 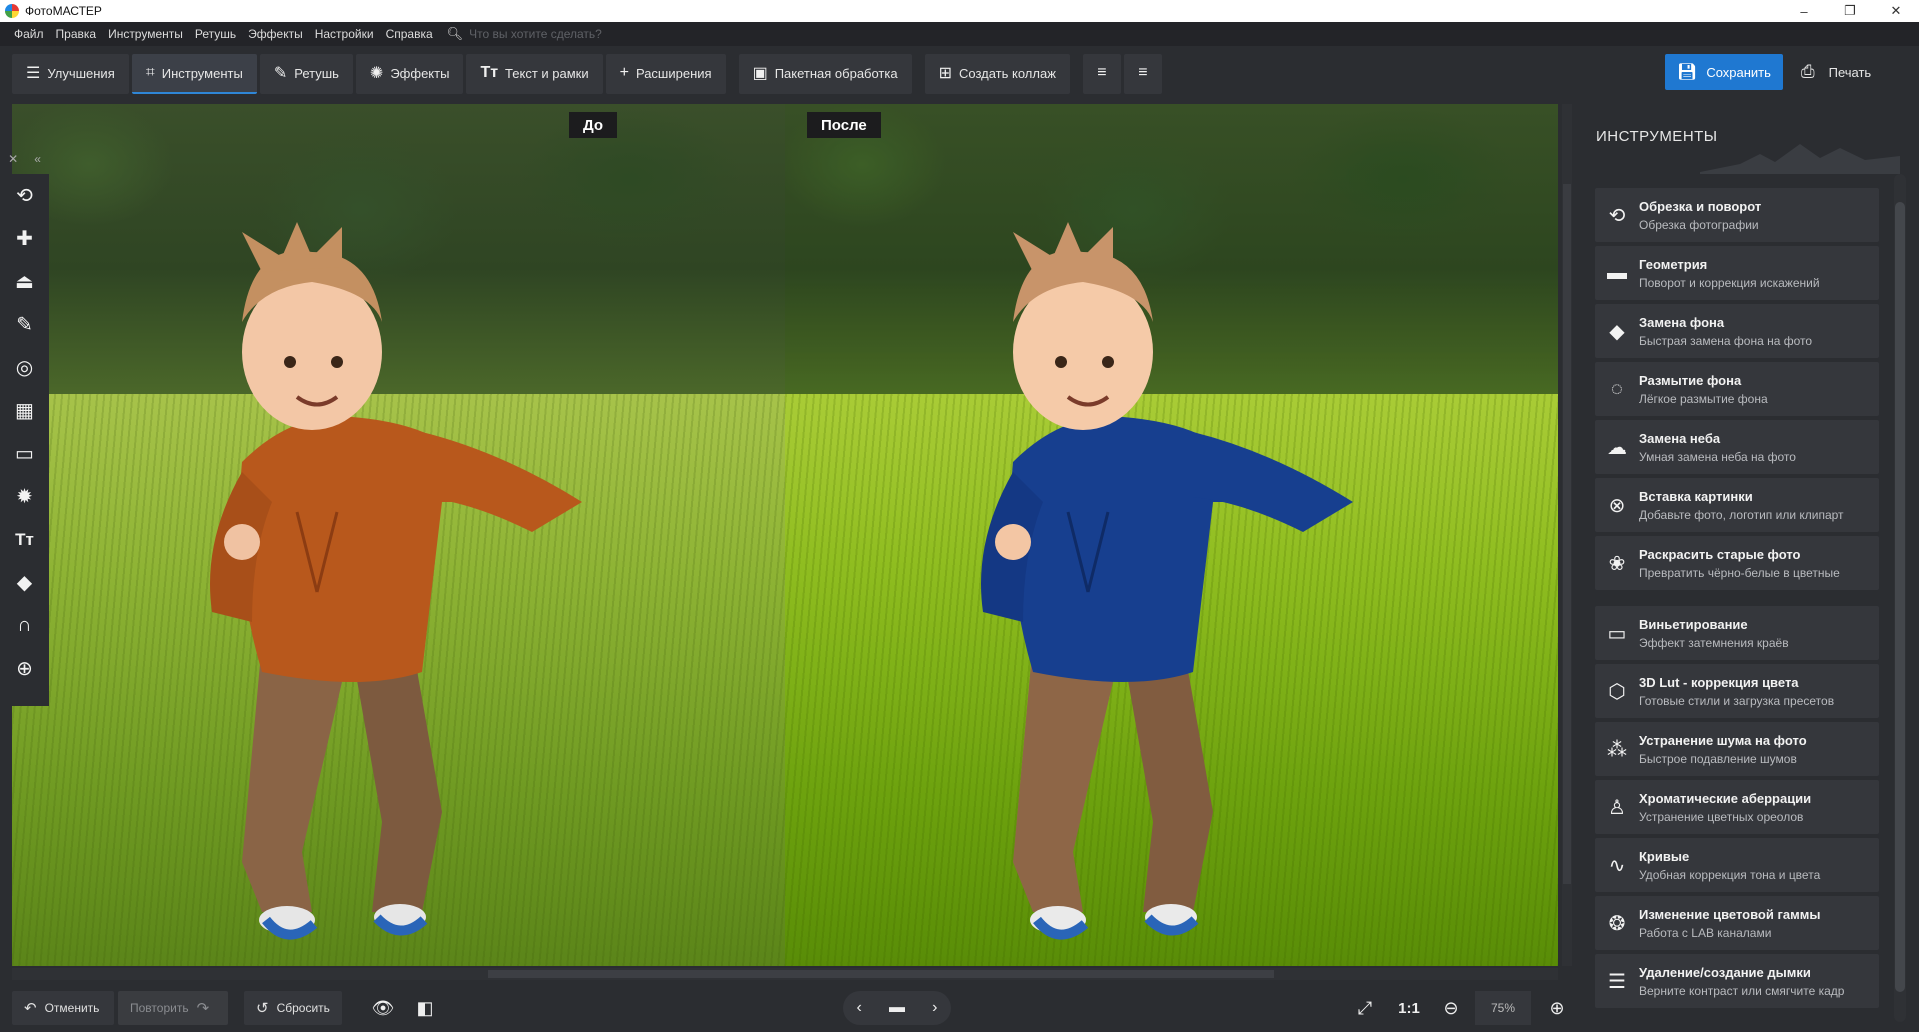 I want to click on print-label: Печать, so click(x=1850, y=72).